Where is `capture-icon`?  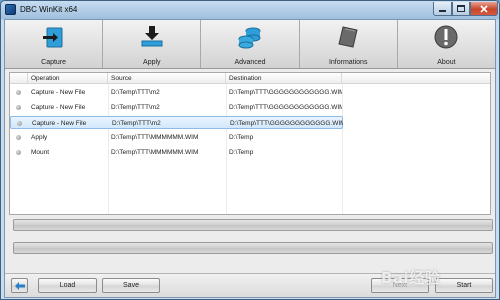 capture-icon is located at coordinates (52, 37).